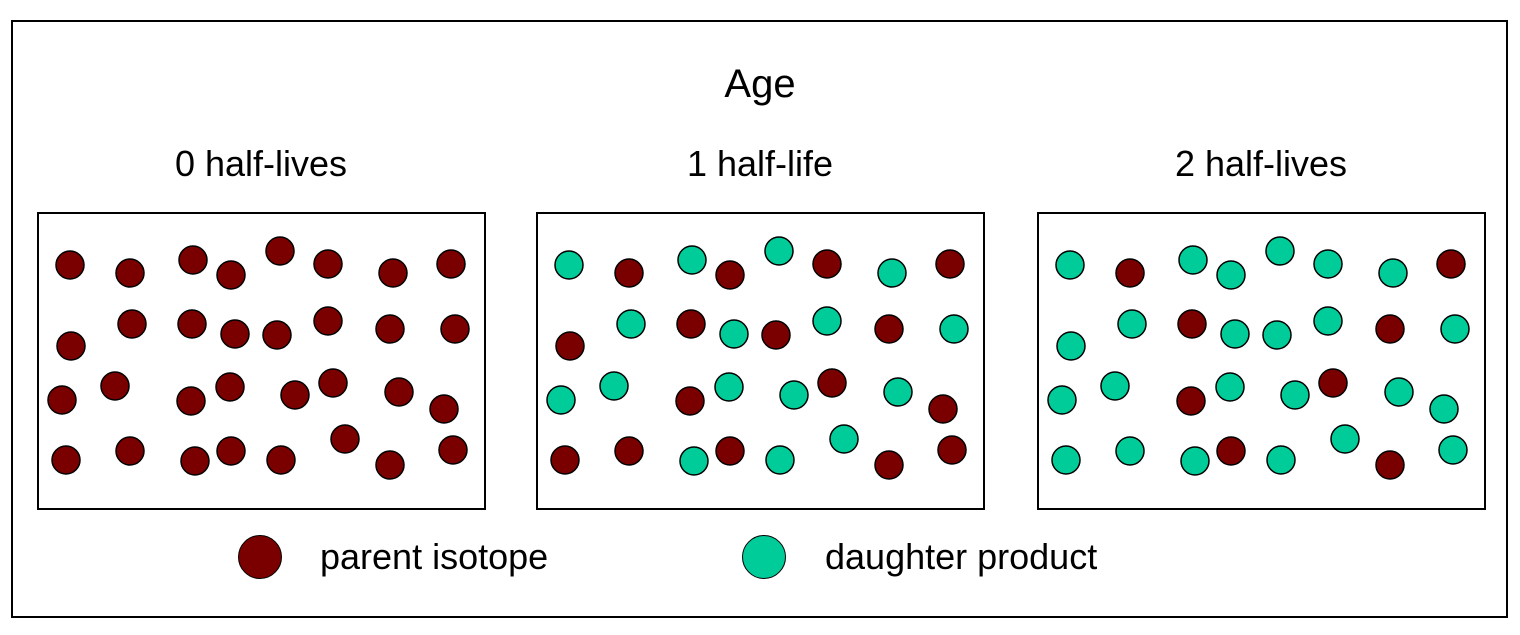  Describe the element at coordinates (434, 556) in the screenshot. I see `legend-parent-label: parent isotope` at that location.